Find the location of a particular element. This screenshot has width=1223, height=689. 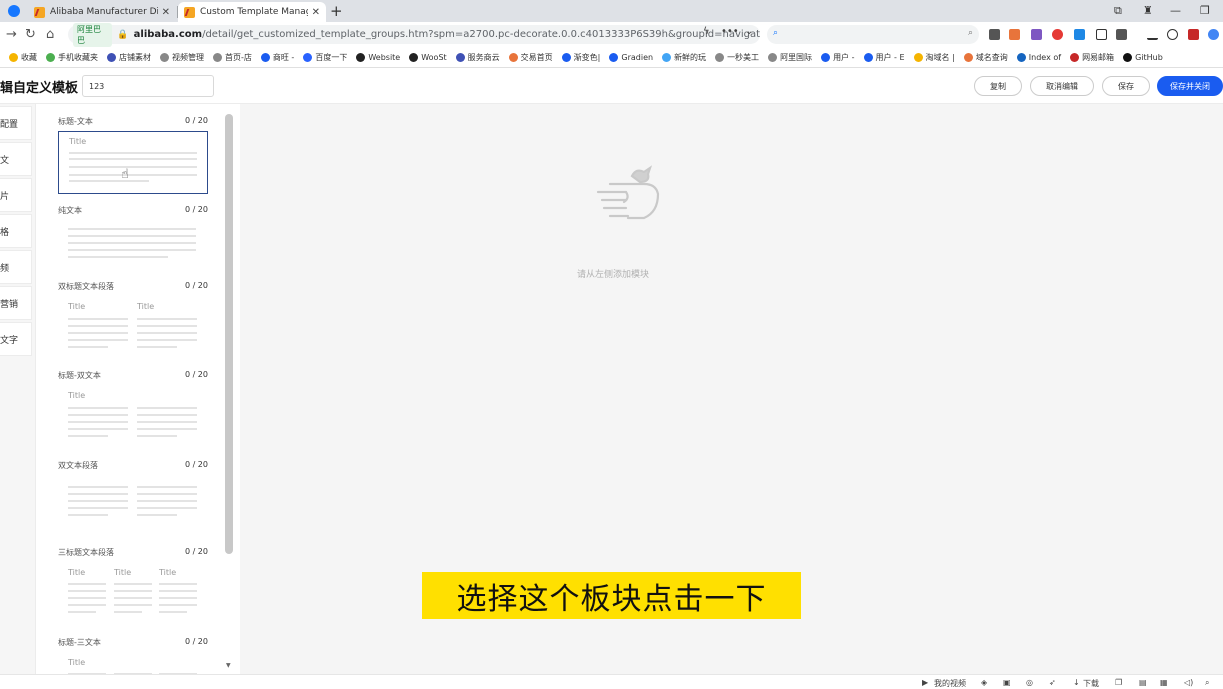

pointing-hand-bird-icon is located at coordinates (628, 192).